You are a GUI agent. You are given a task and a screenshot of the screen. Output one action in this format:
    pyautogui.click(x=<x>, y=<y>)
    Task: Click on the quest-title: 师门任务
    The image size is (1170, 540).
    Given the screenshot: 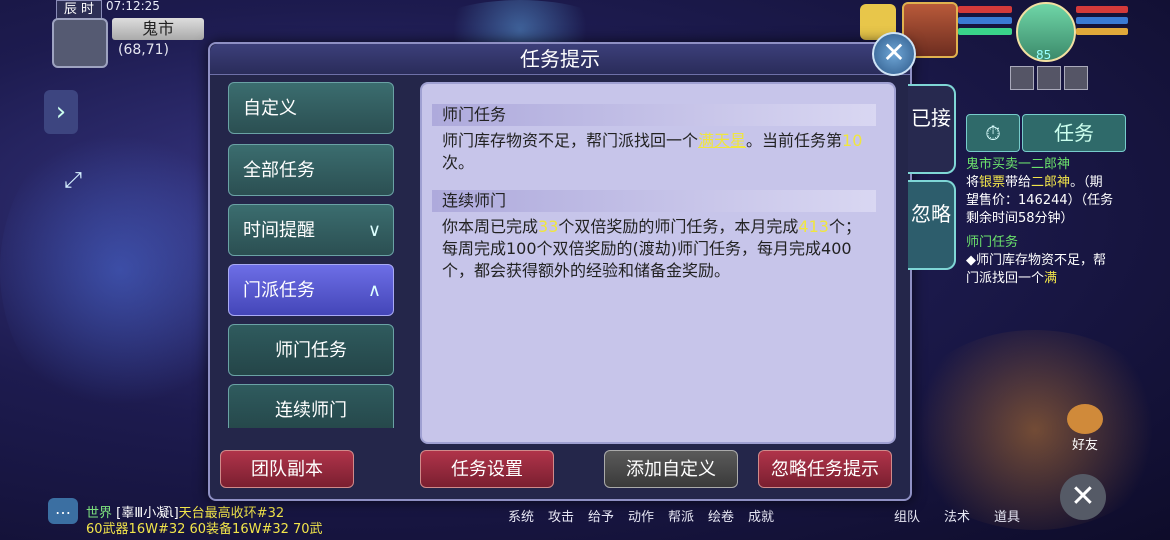 What is the action you would take?
    pyautogui.click(x=1040, y=243)
    